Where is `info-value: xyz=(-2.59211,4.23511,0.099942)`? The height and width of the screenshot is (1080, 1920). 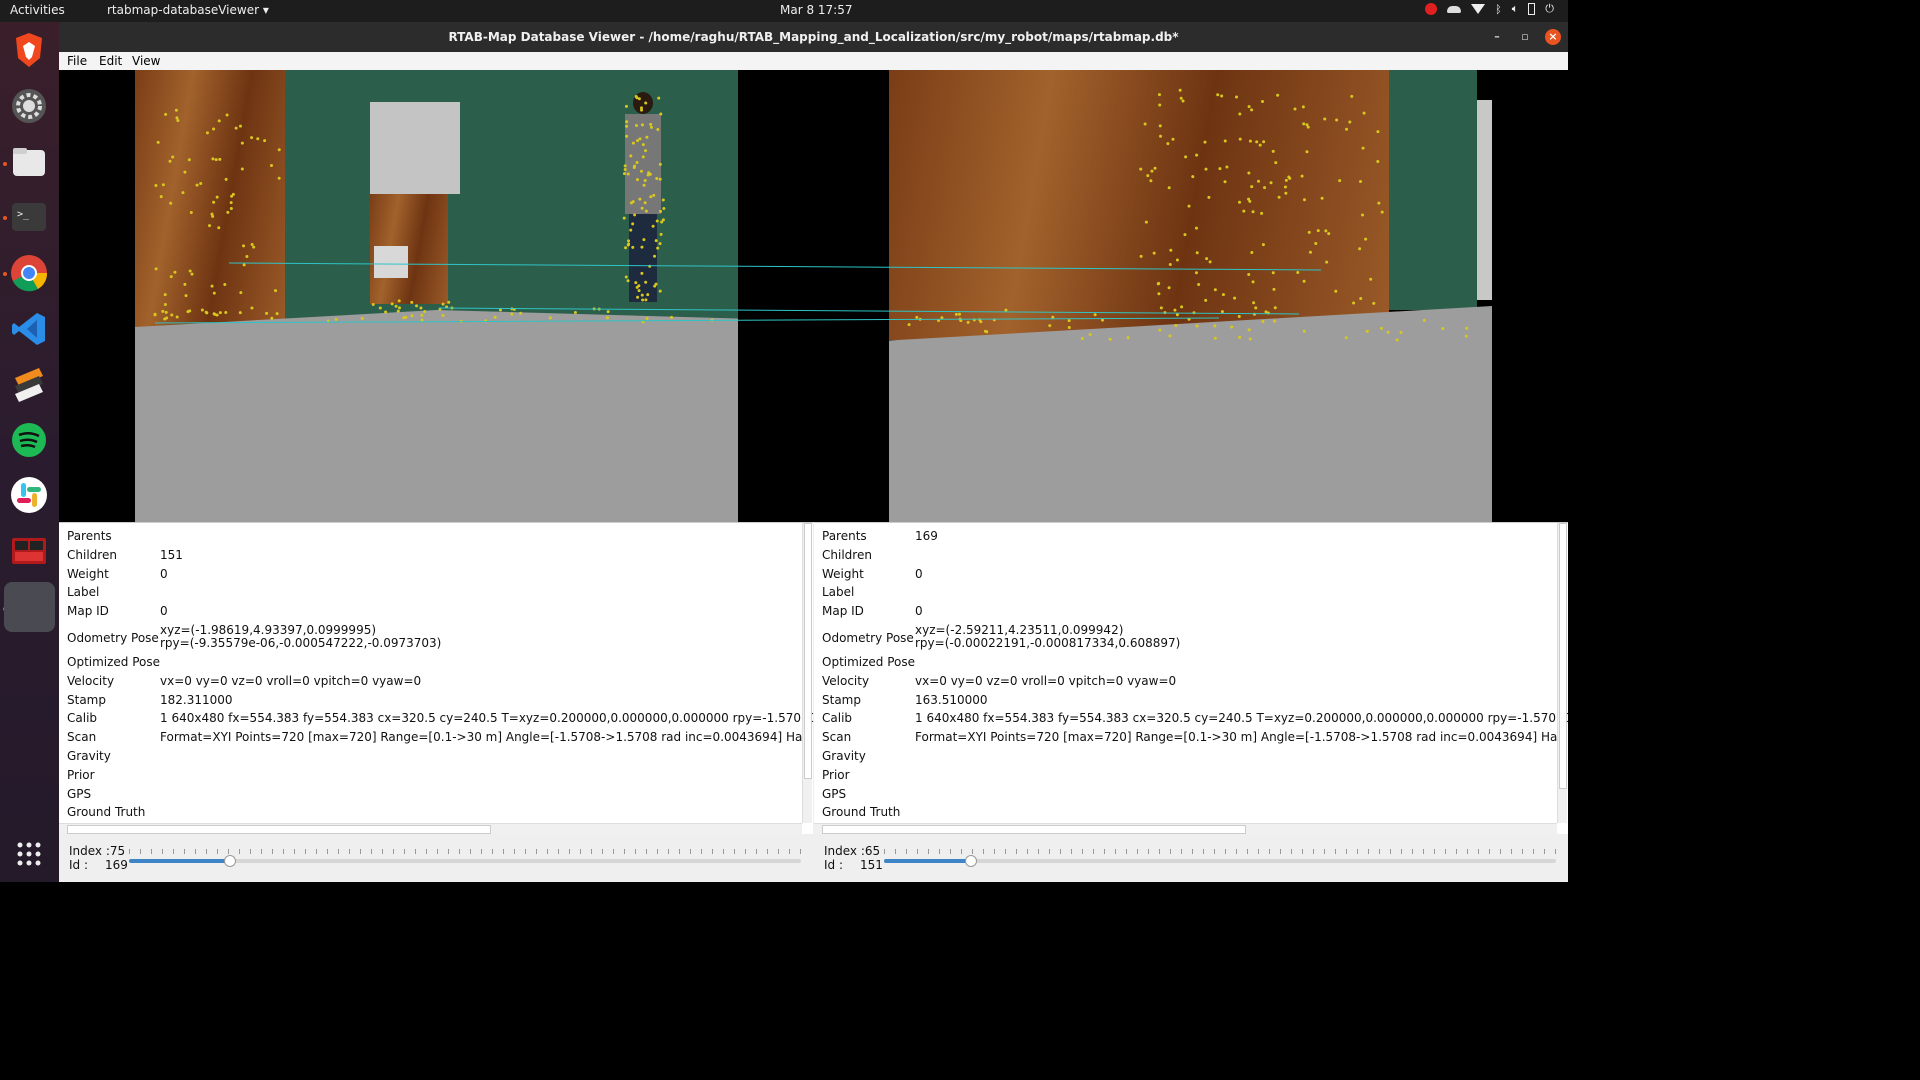 info-value: xyz=(-2.59211,4.23511,0.099942) is located at coordinates (1019, 630).